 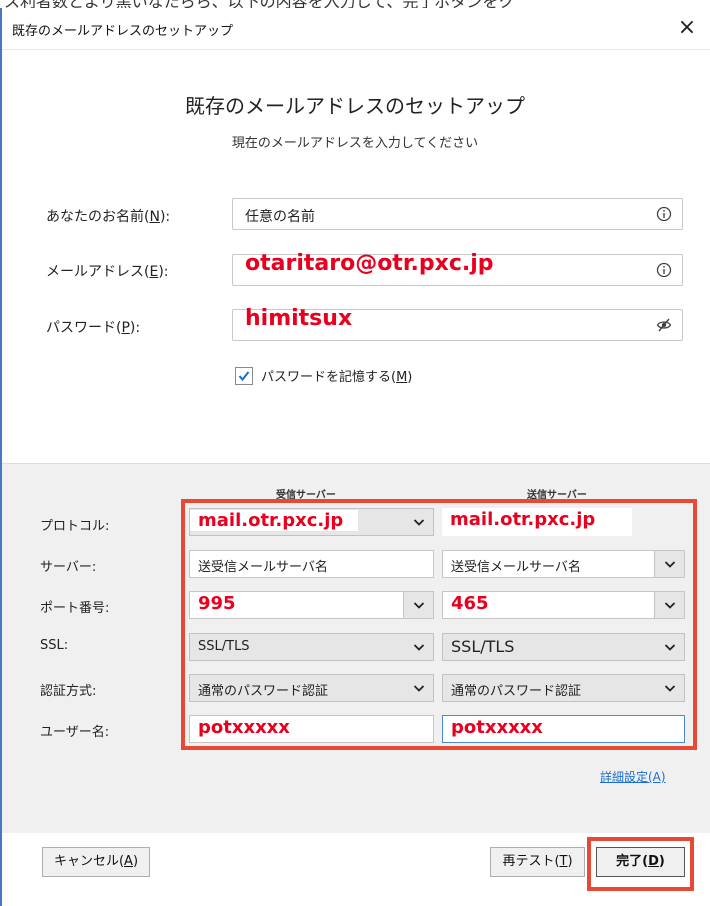 I want to click on title-bar: 既存のメールアドレスのセットアップ ×, so click(x=356, y=29).